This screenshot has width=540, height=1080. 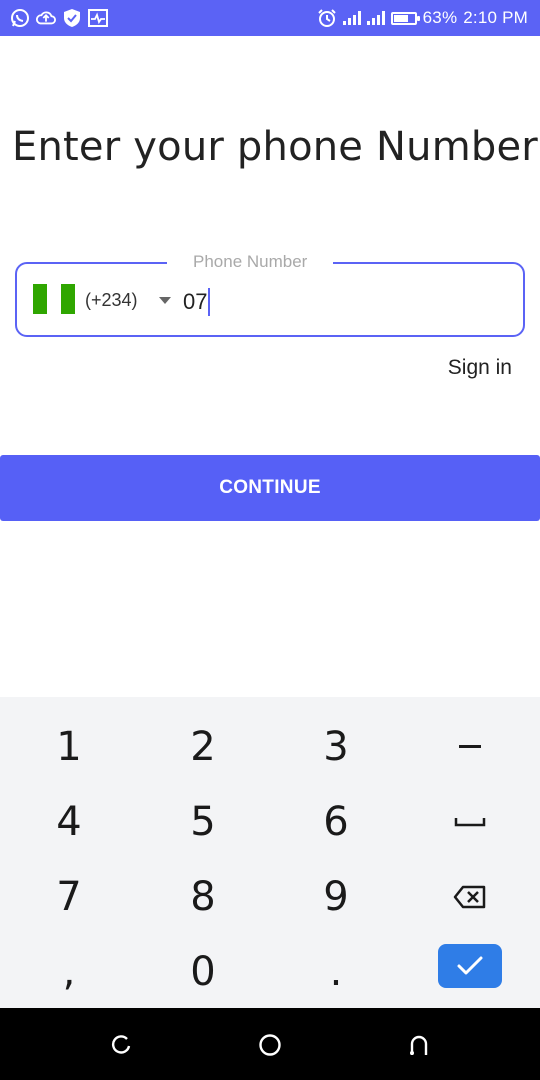 I want to click on key-9: 9, so click(x=336, y=897).